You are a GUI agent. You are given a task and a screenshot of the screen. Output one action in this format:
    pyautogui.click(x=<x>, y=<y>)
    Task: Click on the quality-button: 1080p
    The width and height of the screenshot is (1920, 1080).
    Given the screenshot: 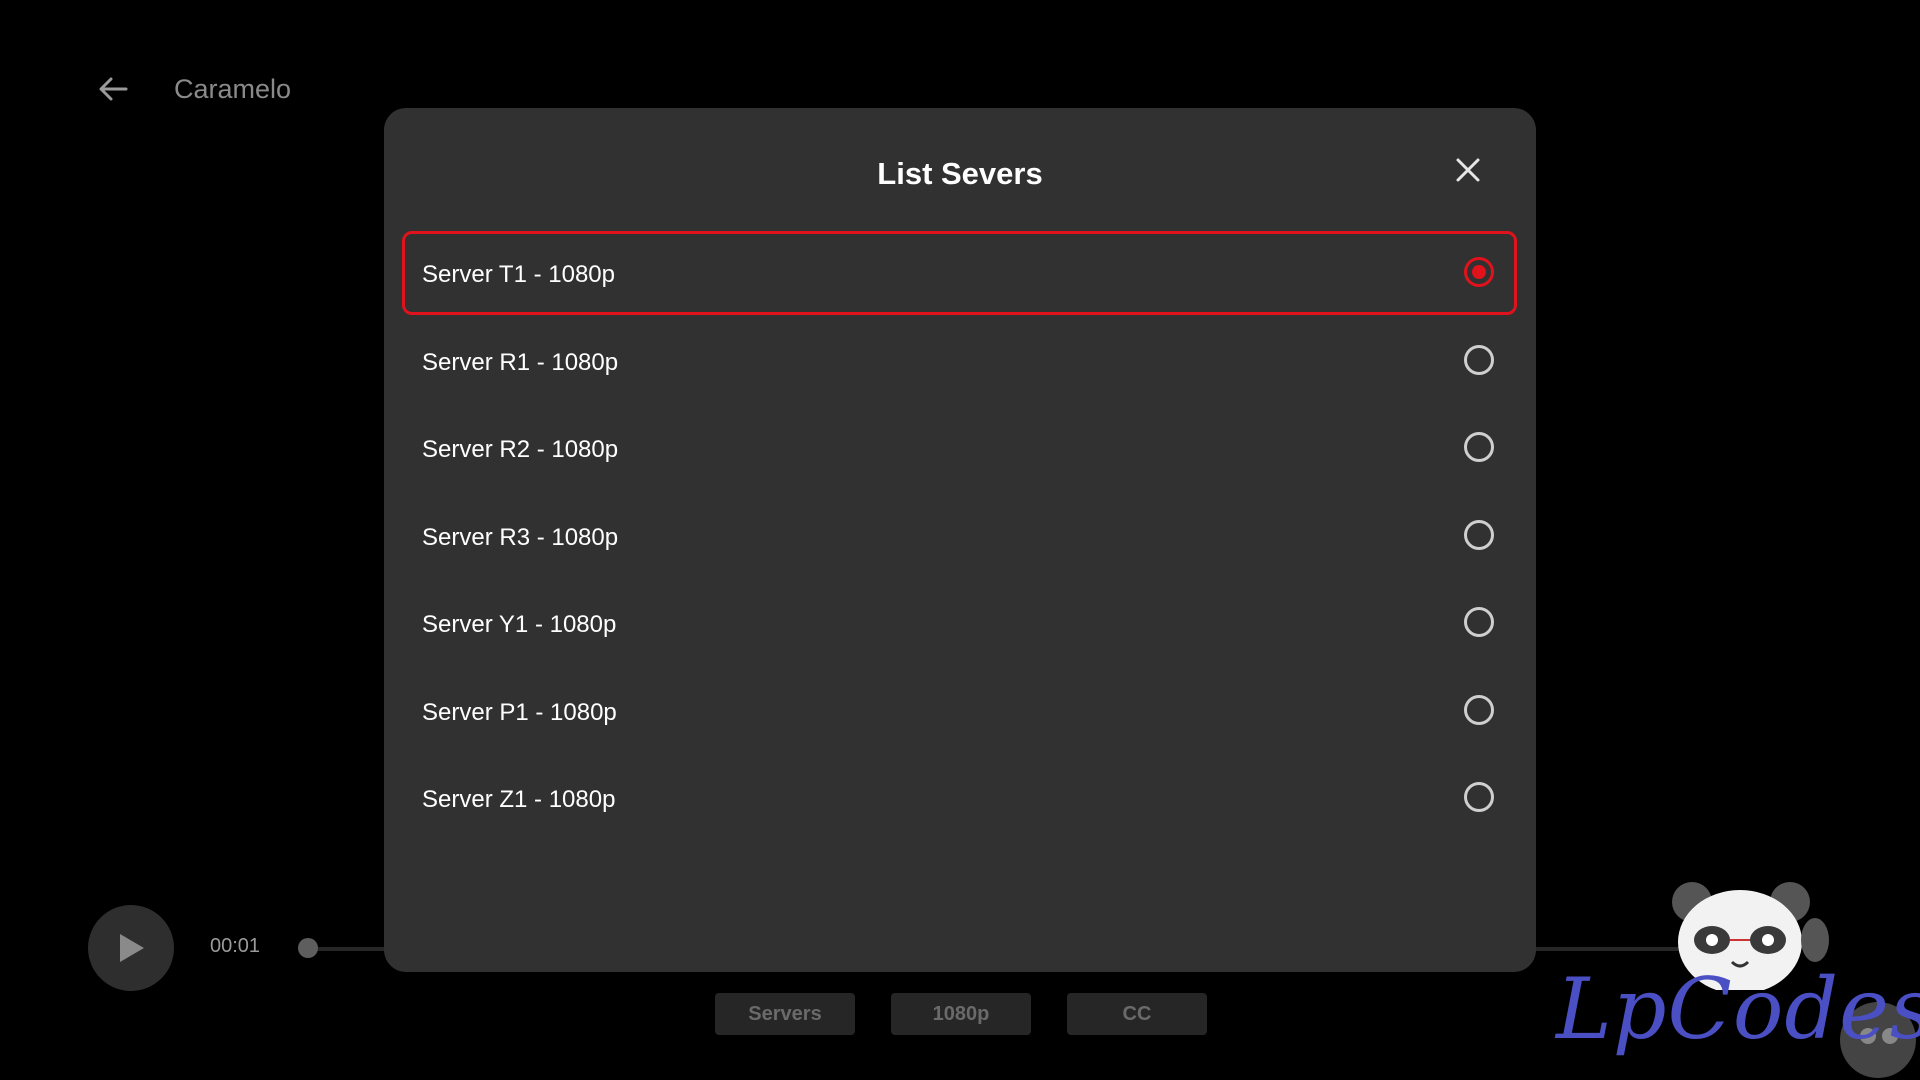 What is the action you would take?
    pyautogui.click(x=961, y=1014)
    